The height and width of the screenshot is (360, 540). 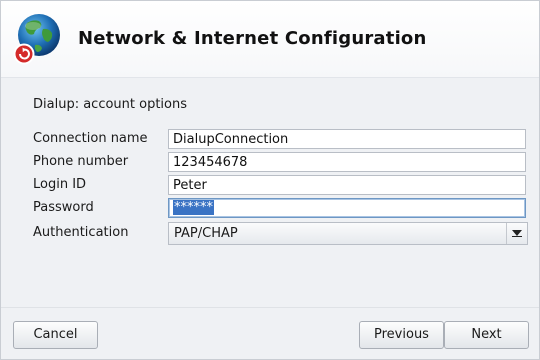 What do you see at coordinates (90, 138) in the screenshot?
I see `connection-name-label: Connection name` at bounding box center [90, 138].